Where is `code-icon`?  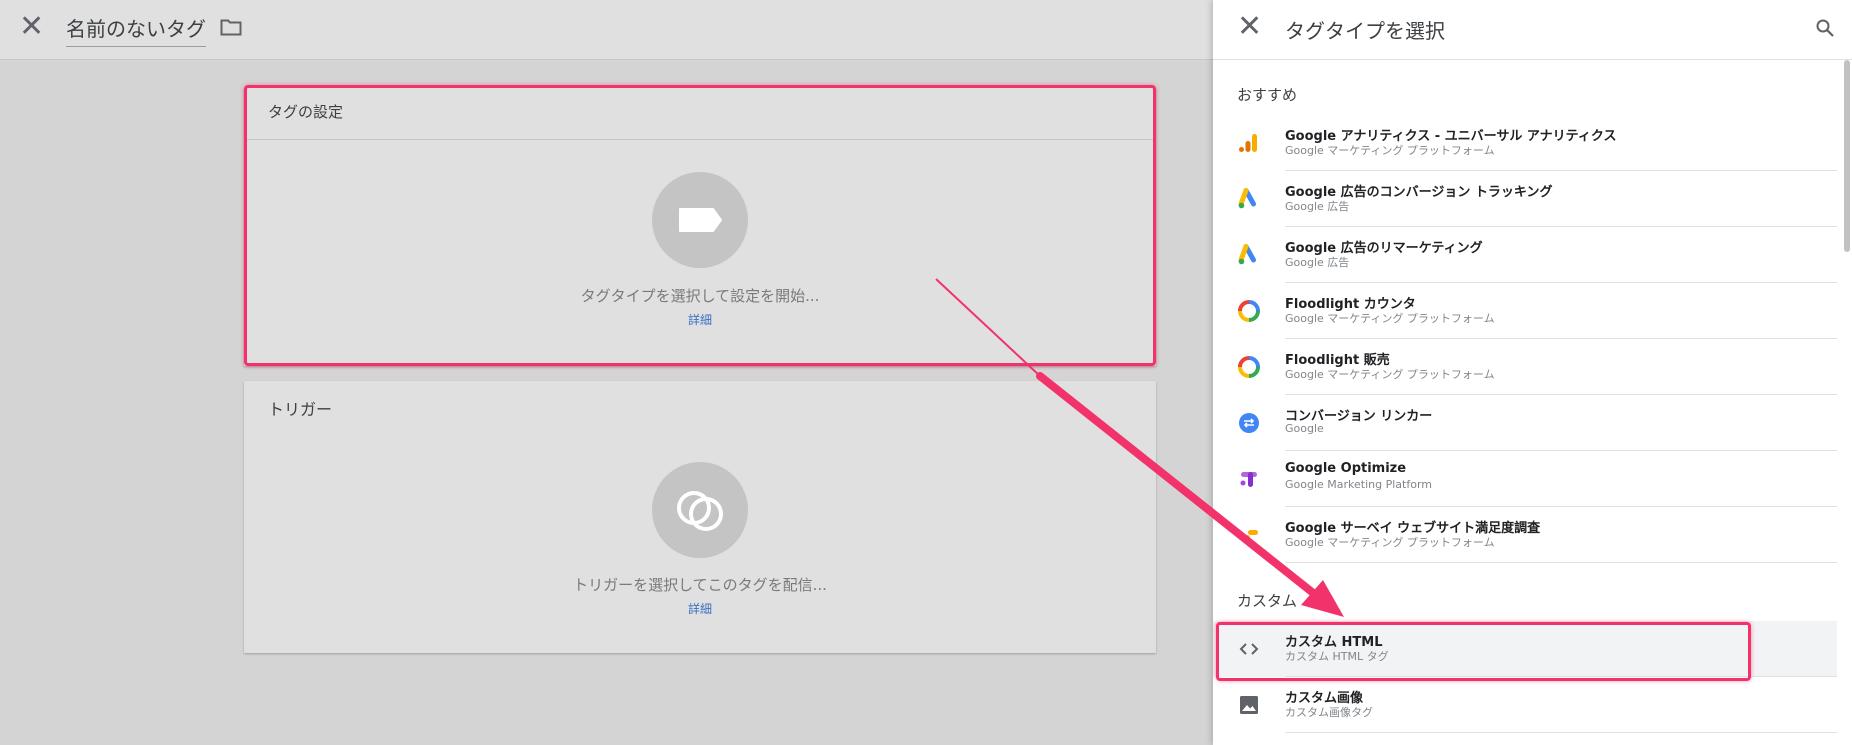
code-icon is located at coordinates (1249, 649).